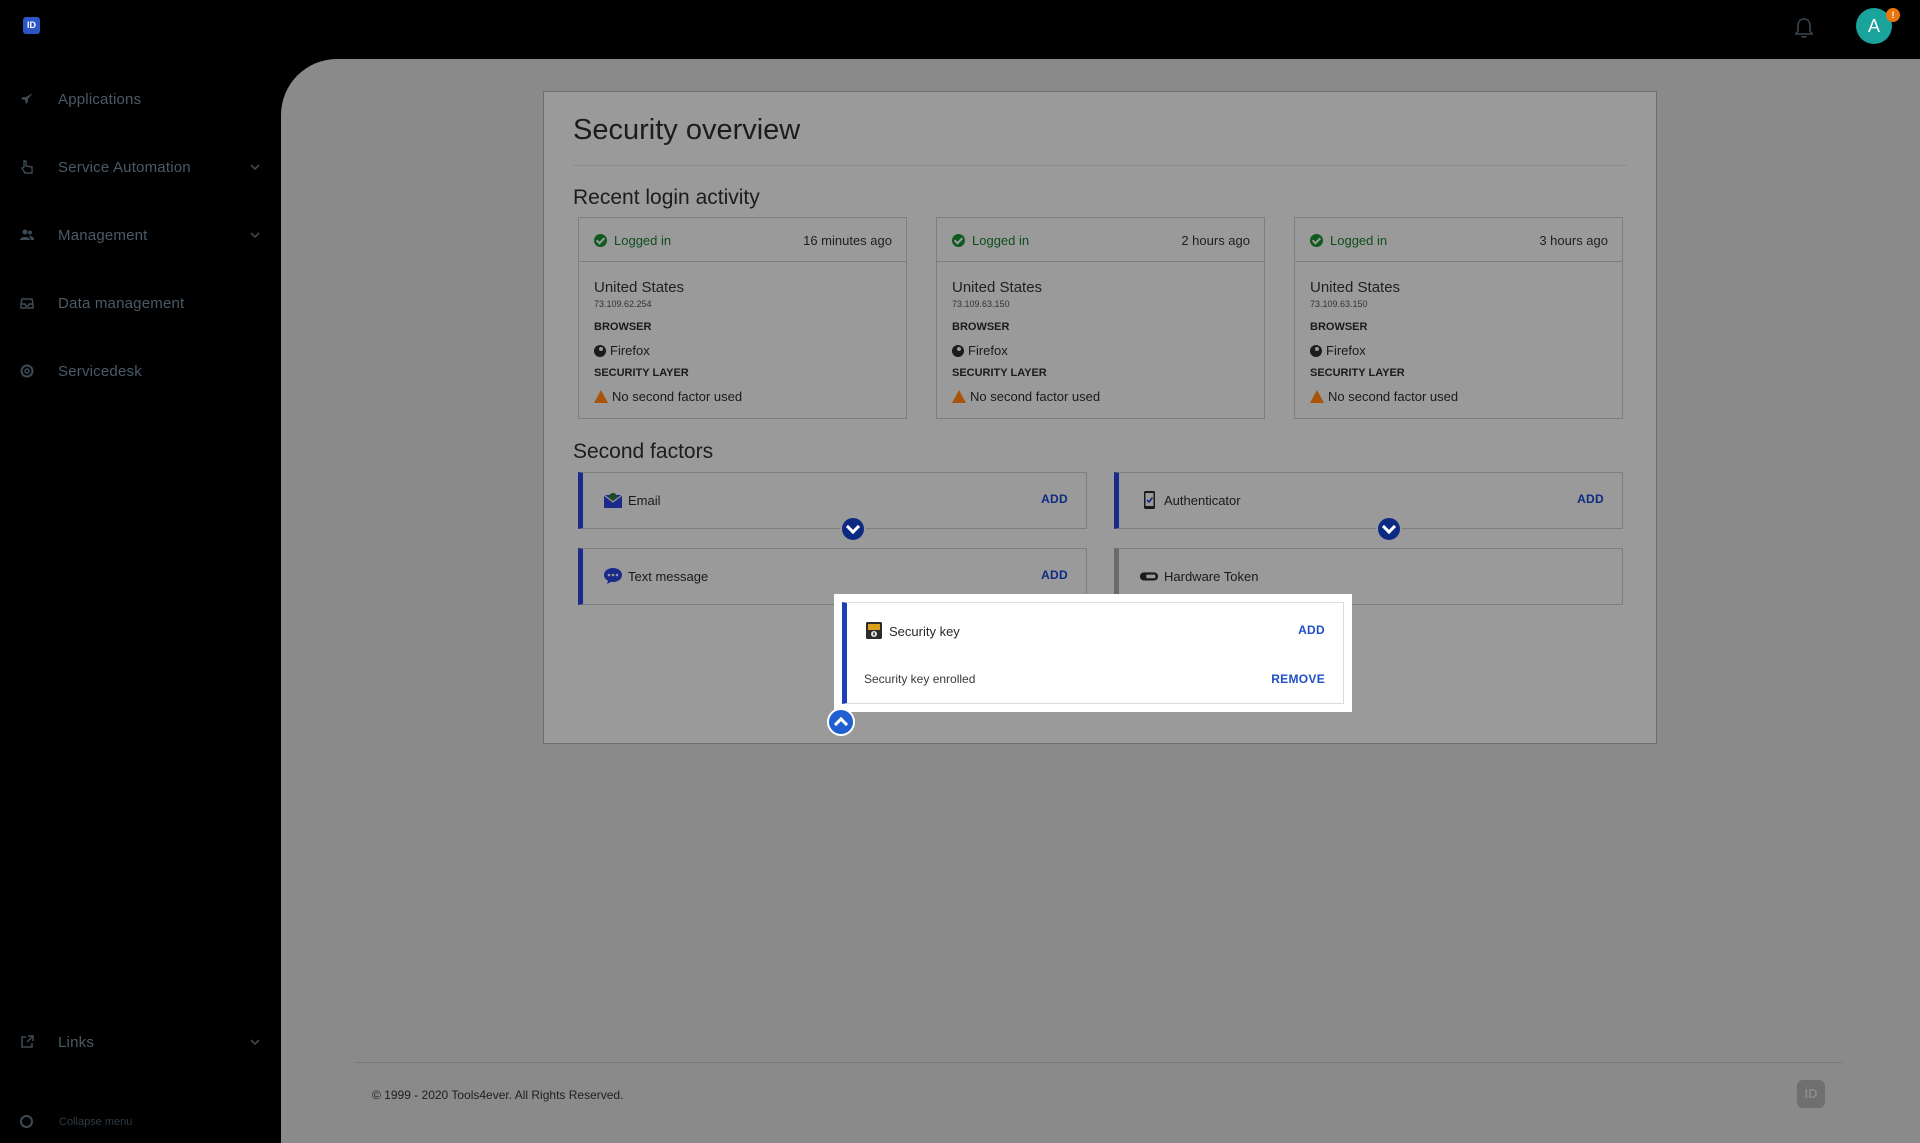 The width and height of the screenshot is (1920, 1143). I want to click on sidebar-item-service-automation: Service Automation, so click(140, 167).